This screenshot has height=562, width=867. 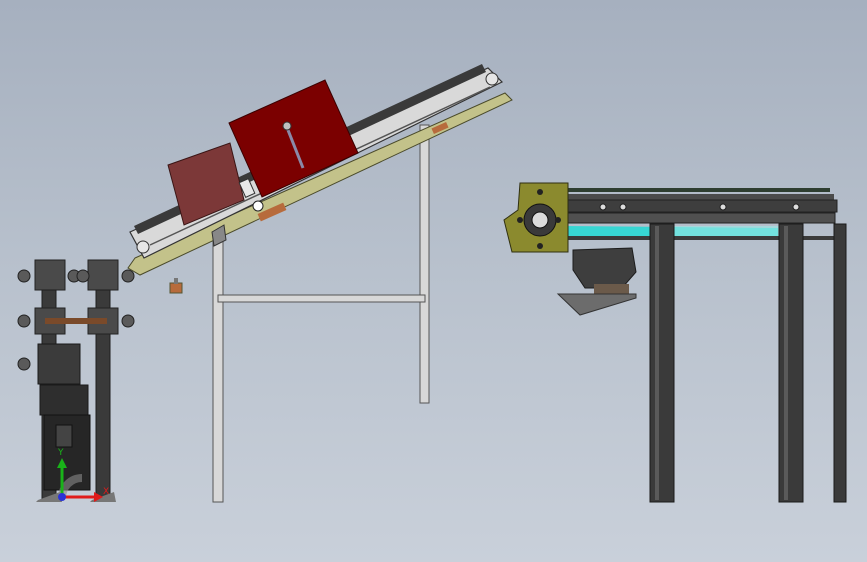 What do you see at coordinates (424, 264) in the screenshot?
I see `rear-leg` at bounding box center [424, 264].